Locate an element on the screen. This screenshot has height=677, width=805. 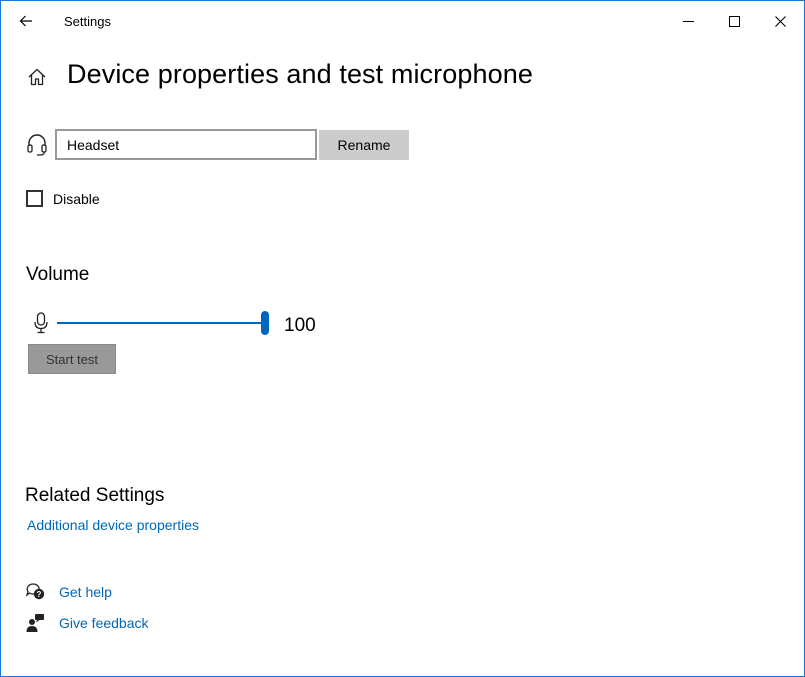
related-settings-heading: Related Settings is located at coordinates (95, 495).